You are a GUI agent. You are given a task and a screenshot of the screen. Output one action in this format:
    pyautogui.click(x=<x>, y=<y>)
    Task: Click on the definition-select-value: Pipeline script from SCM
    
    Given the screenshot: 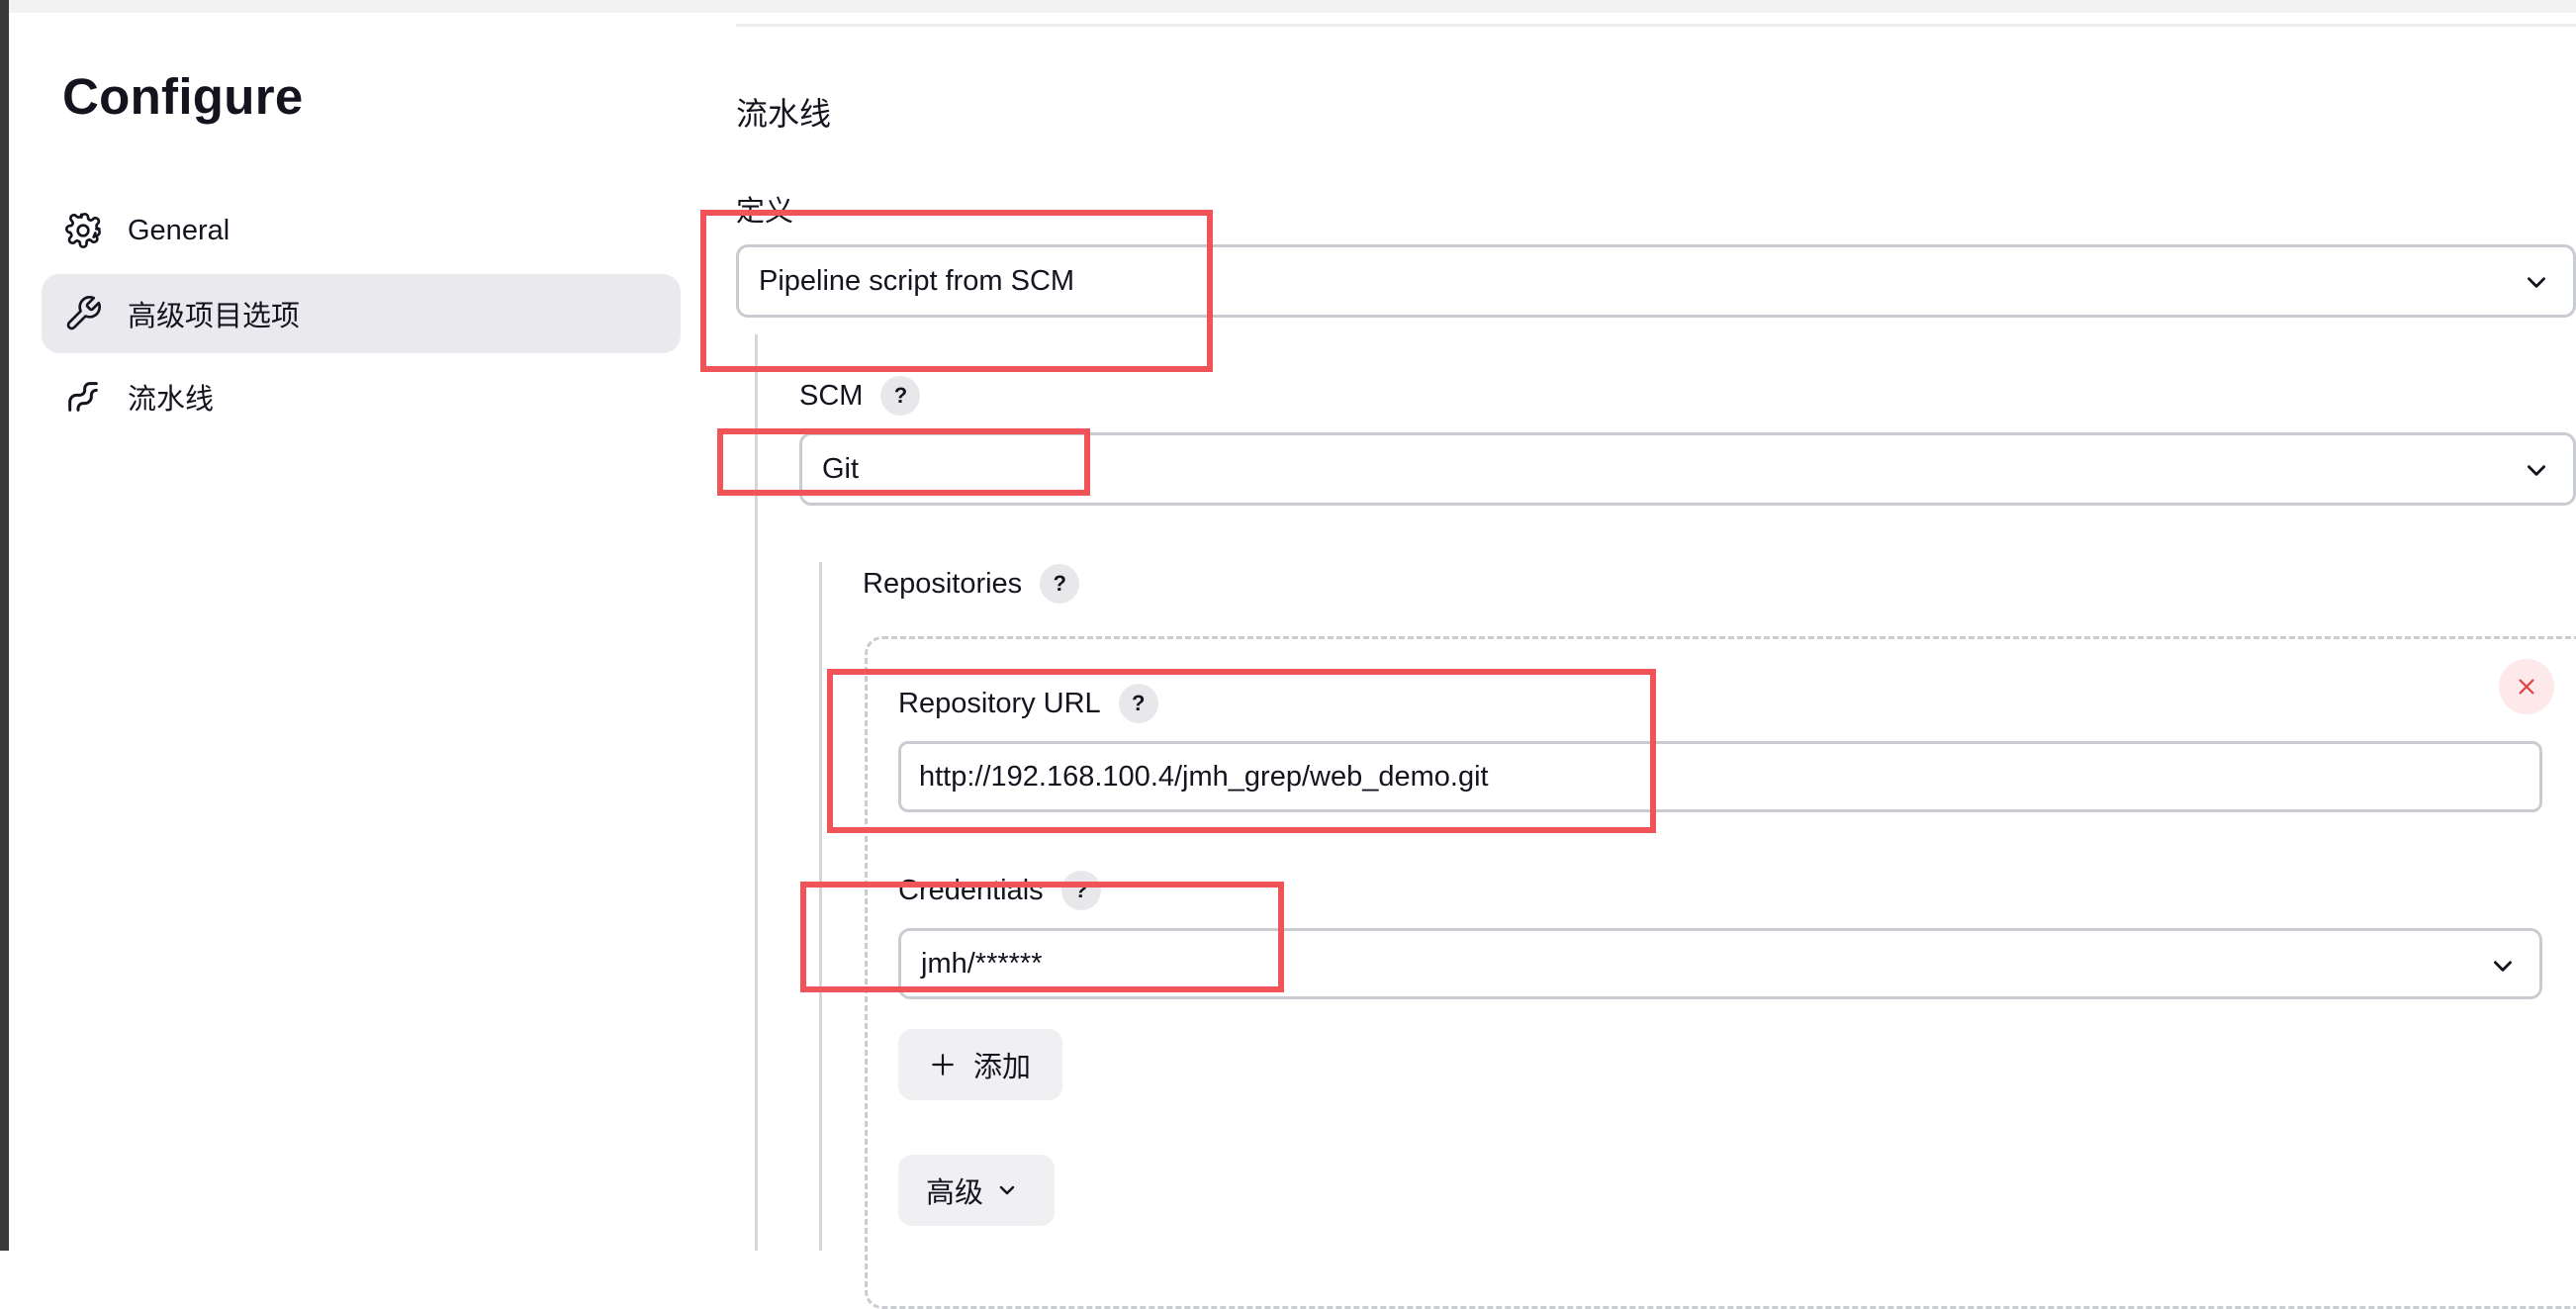 What is the action you would take?
    pyautogui.click(x=917, y=280)
    